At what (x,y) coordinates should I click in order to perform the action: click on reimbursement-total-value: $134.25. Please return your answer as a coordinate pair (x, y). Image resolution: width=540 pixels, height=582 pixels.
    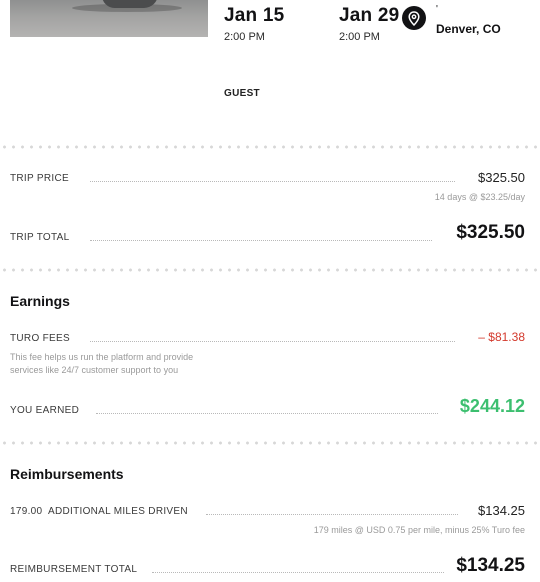
    Looking at the image, I should click on (490, 565).